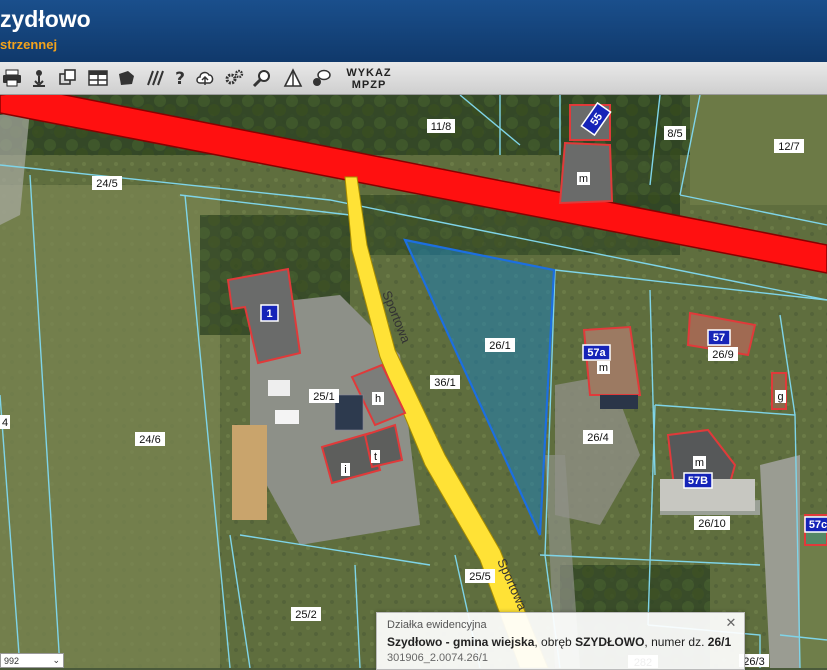 The image size is (827, 670). Describe the element at coordinates (323, 397) in the screenshot. I see `parcel-label-25-1: 25/1` at that location.